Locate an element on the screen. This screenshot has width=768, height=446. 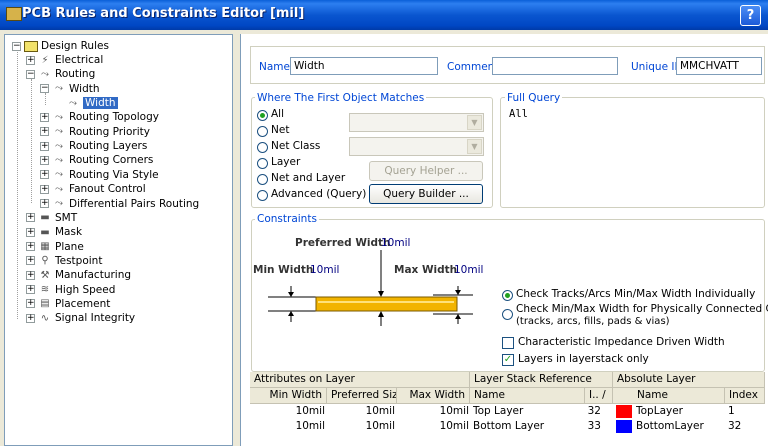
tree-item-label: Manufacturing is located at coordinates (93, 275).